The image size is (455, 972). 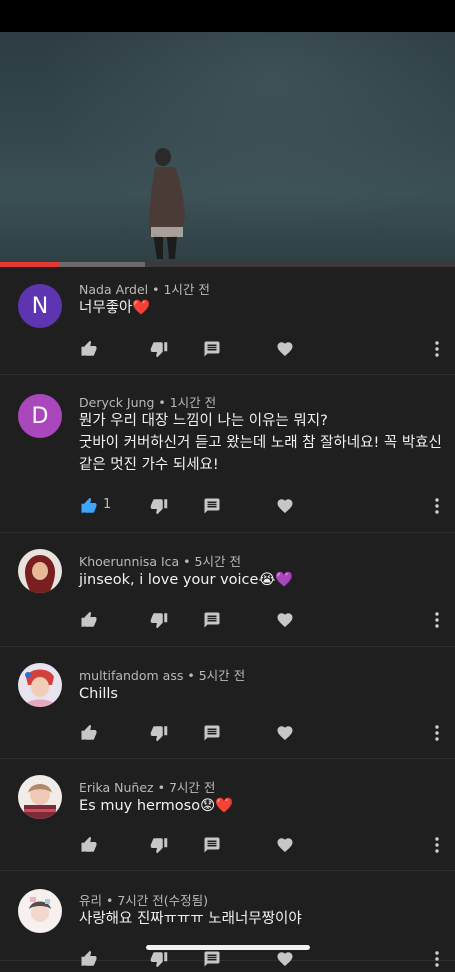 I want to click on comment-author: Khoerunnisa Ica, so click(x=129, y=561).